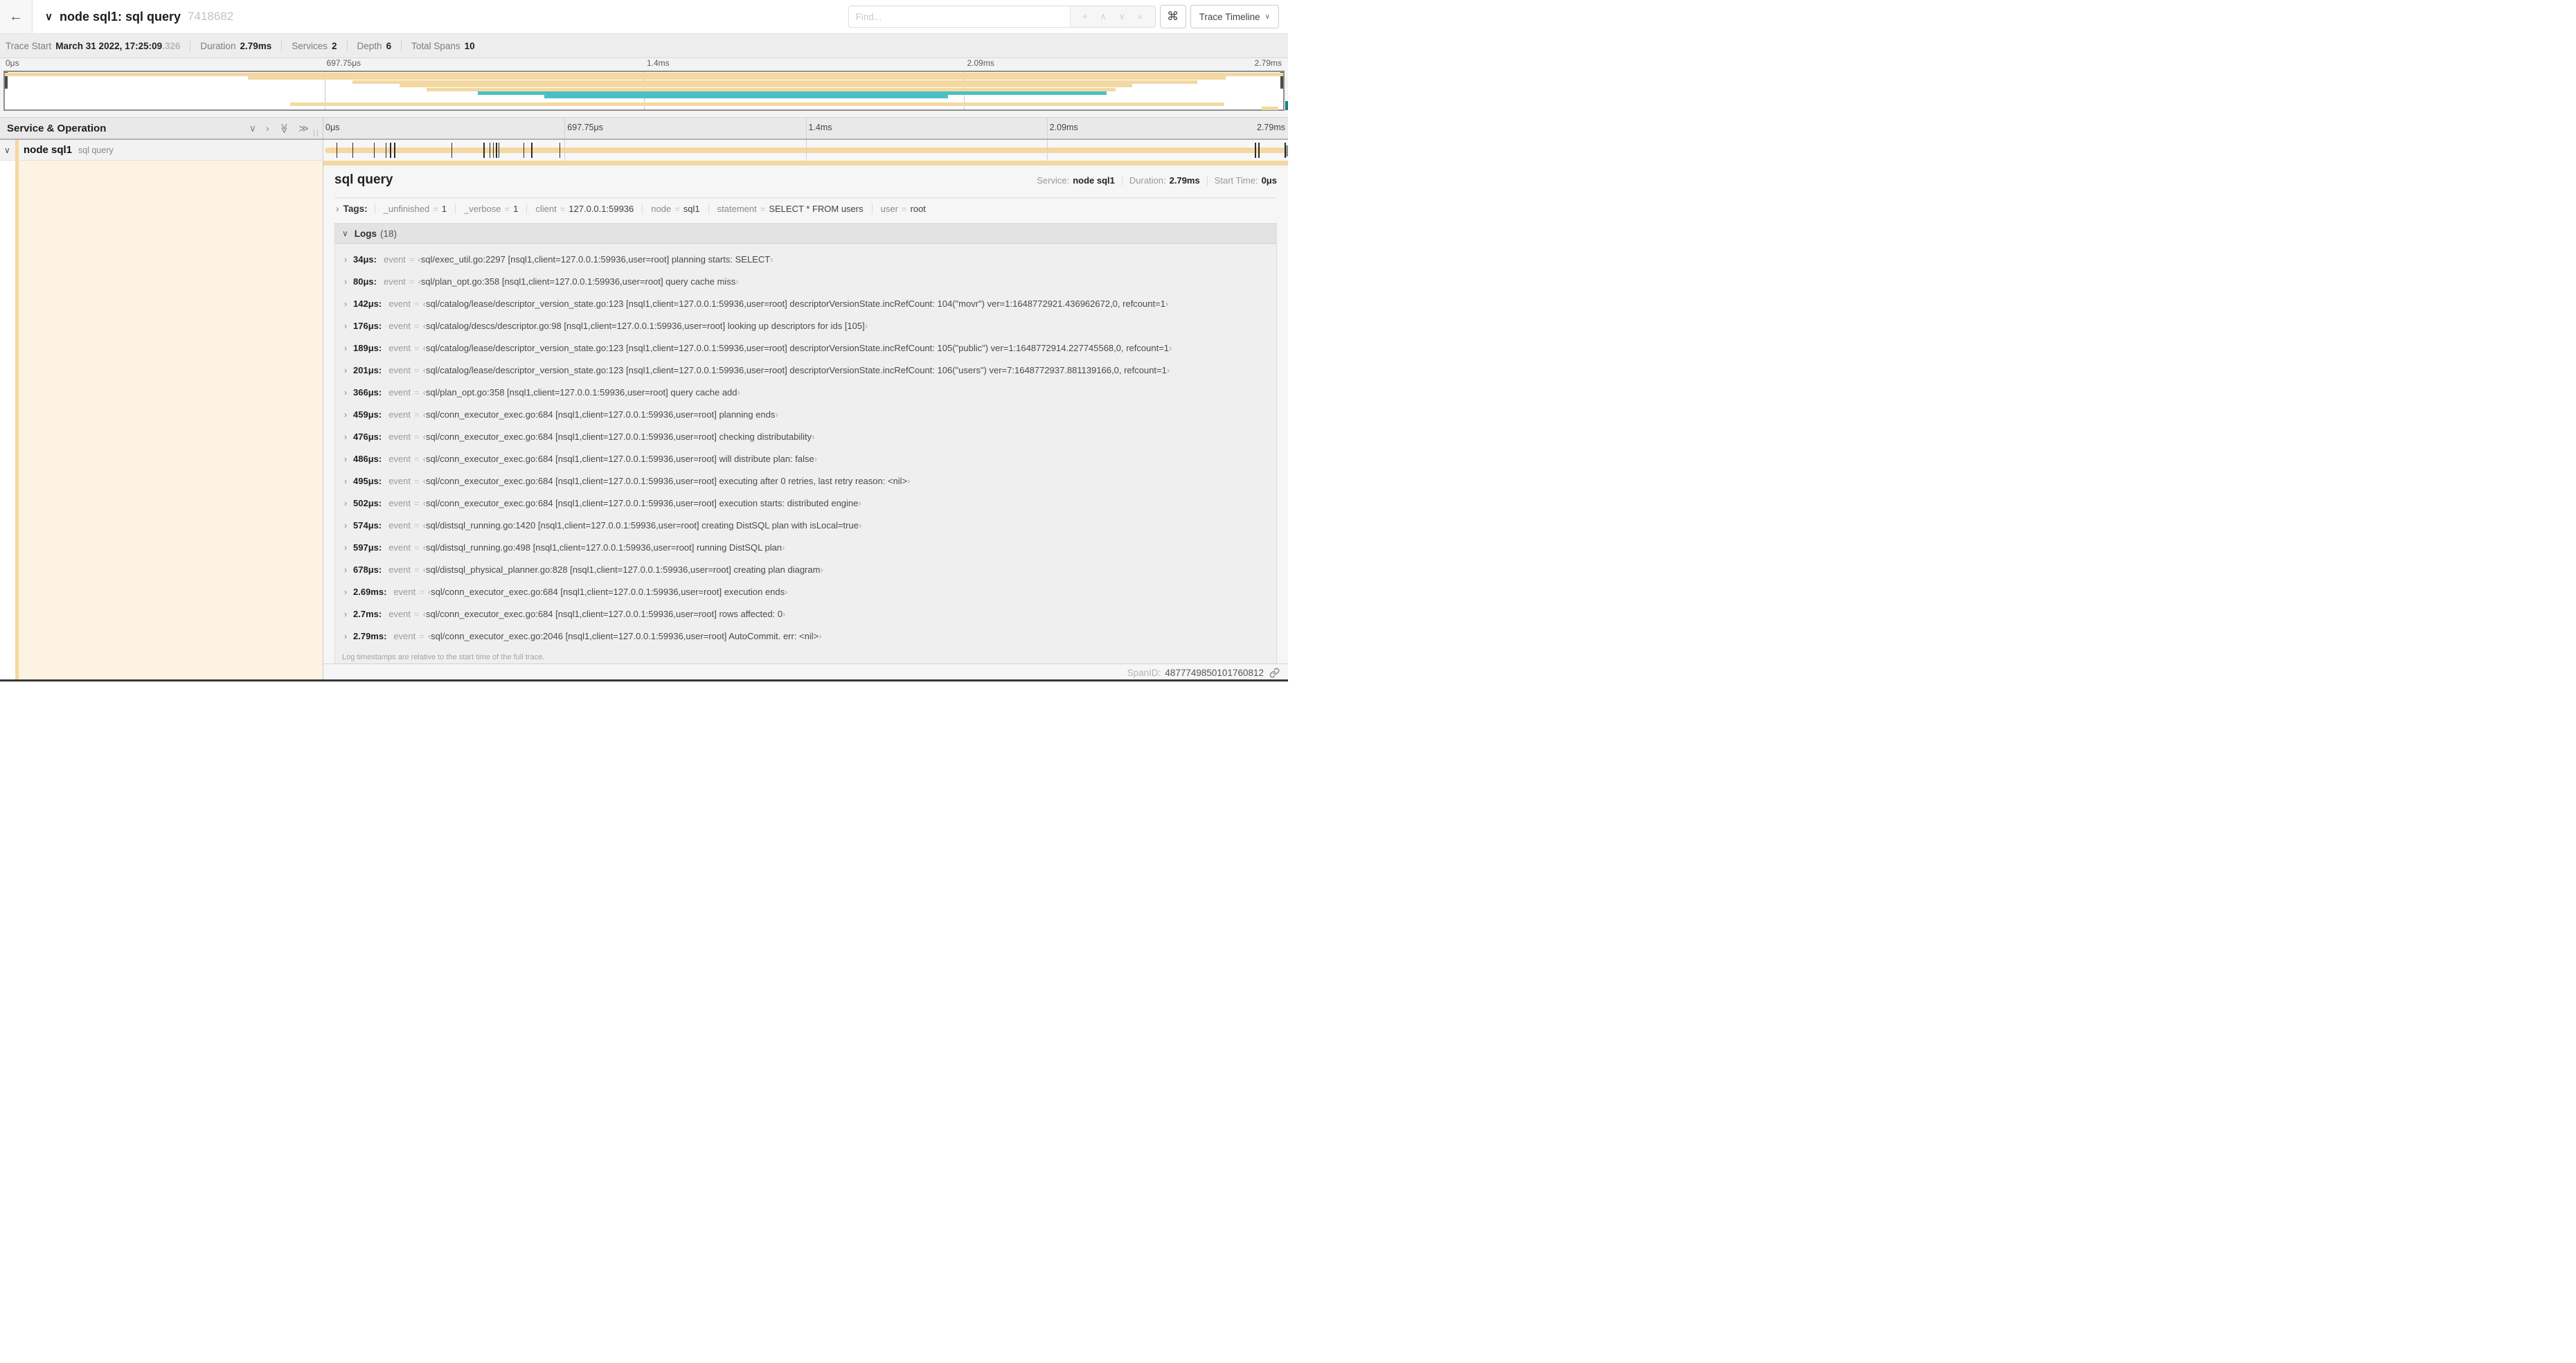 This screenshot has width=2576, height=1363. I want to click on locate-icon: ⌖, so click(1084, 16).